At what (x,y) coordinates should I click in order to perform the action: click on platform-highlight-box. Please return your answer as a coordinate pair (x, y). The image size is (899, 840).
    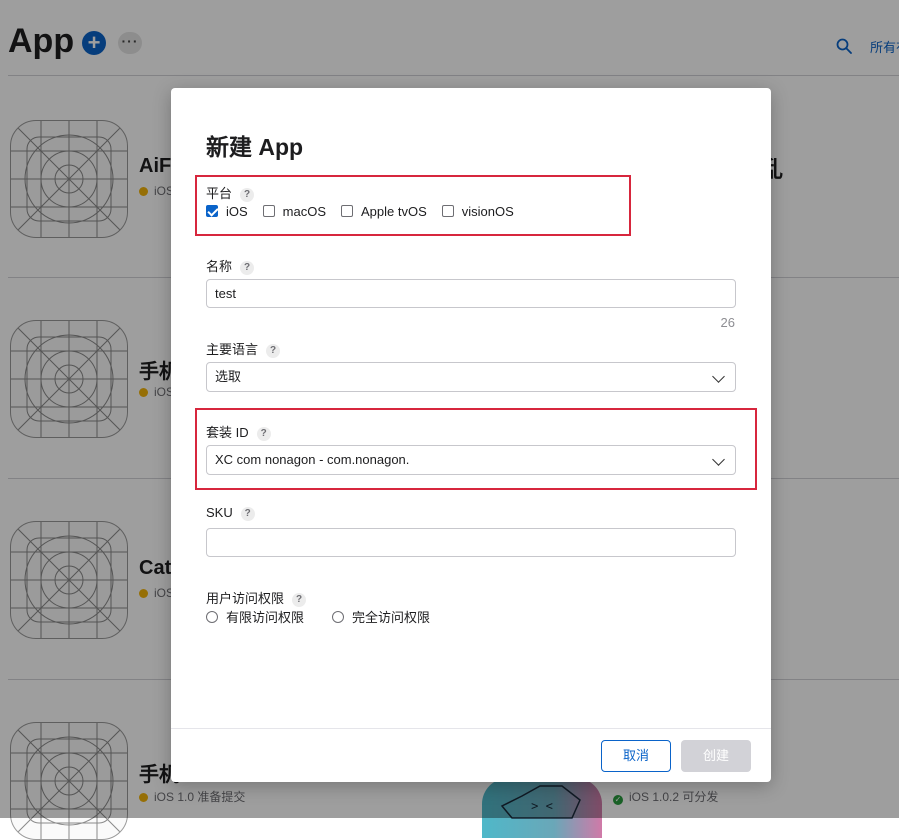
    Looking at the image, I should click on (413, 205).